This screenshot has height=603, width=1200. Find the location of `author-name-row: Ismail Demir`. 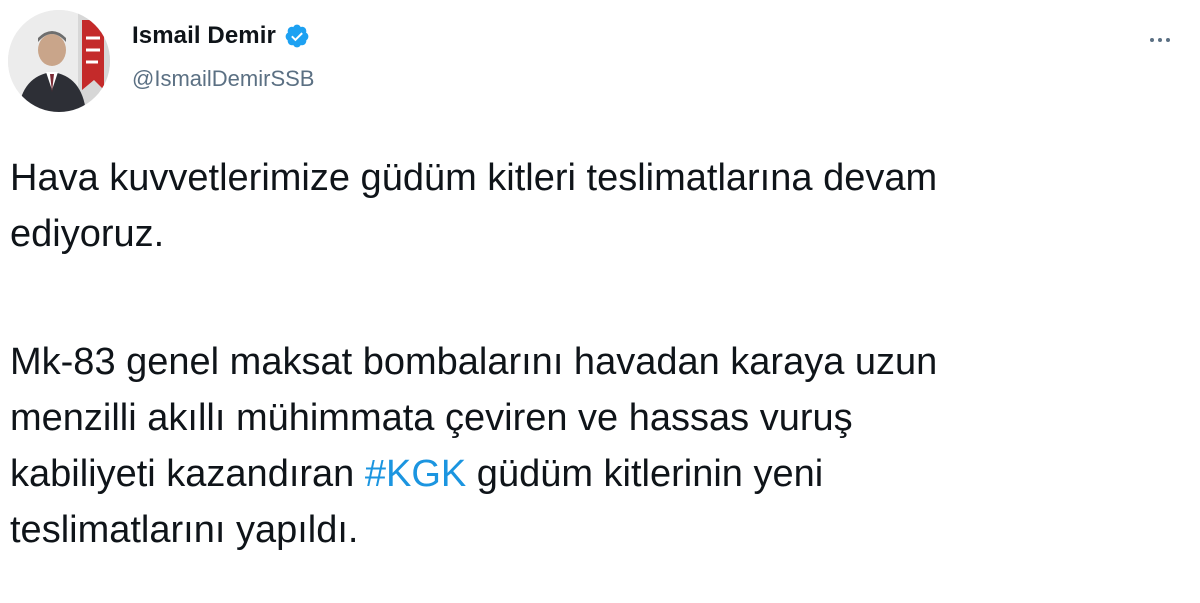

author-name-row: Ismail Demir is located at coordinates (221, 36).